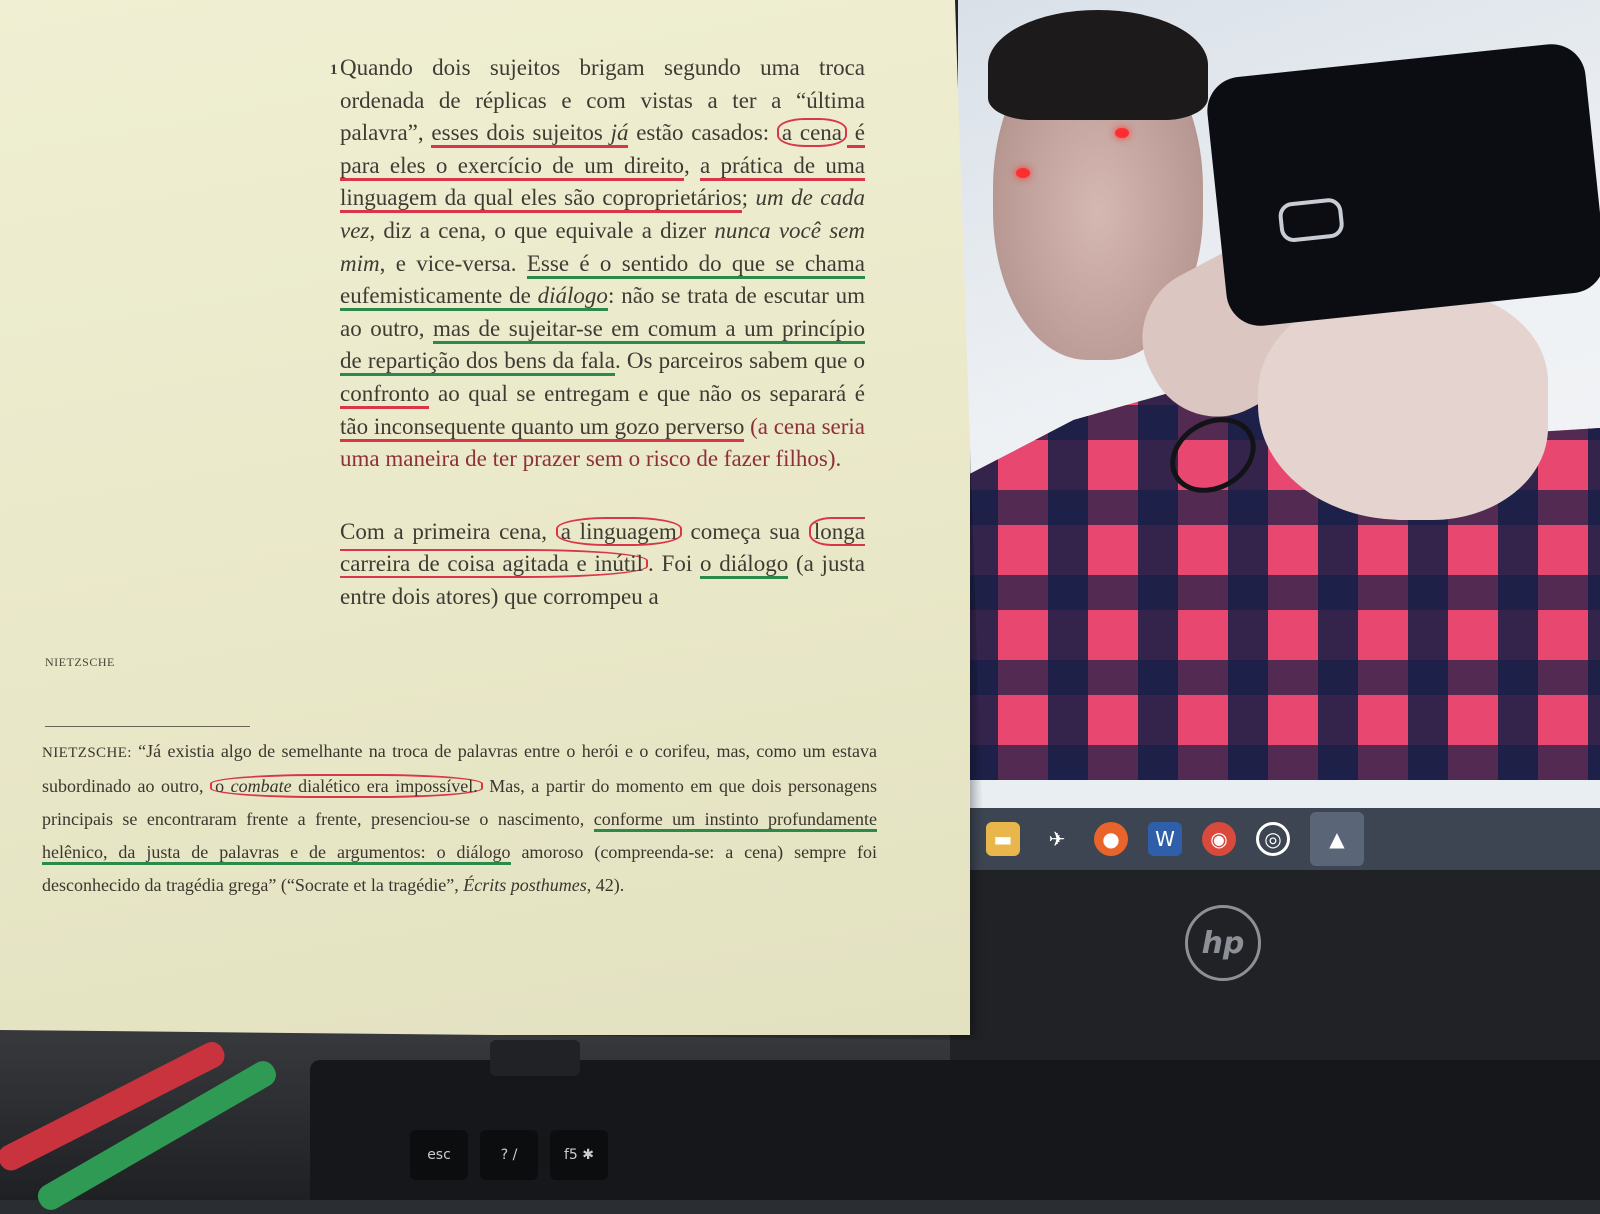 This screenshot has width=1600, height=1214. Describe the element at coordinates (1057, 839) in the screenshot. I see `bird-icon: ✈` at that location.